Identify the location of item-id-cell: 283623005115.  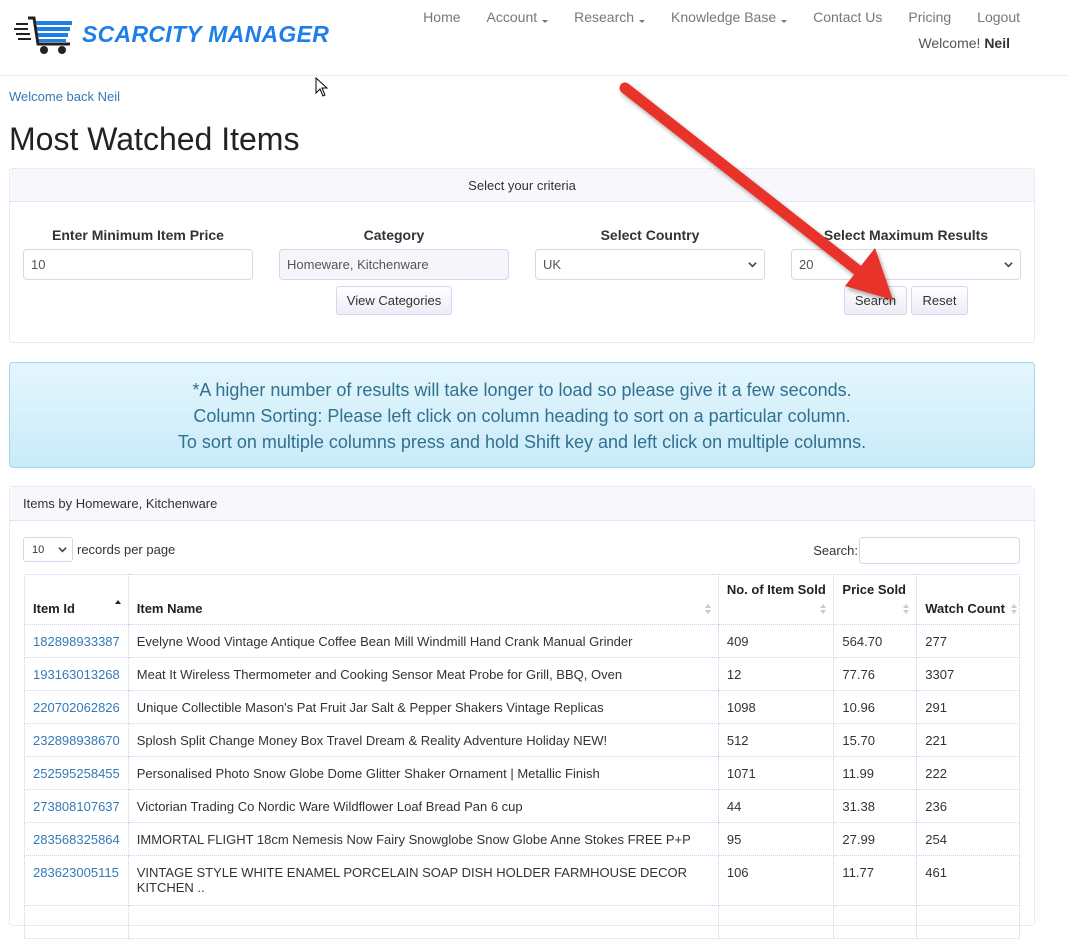
(76, 880).